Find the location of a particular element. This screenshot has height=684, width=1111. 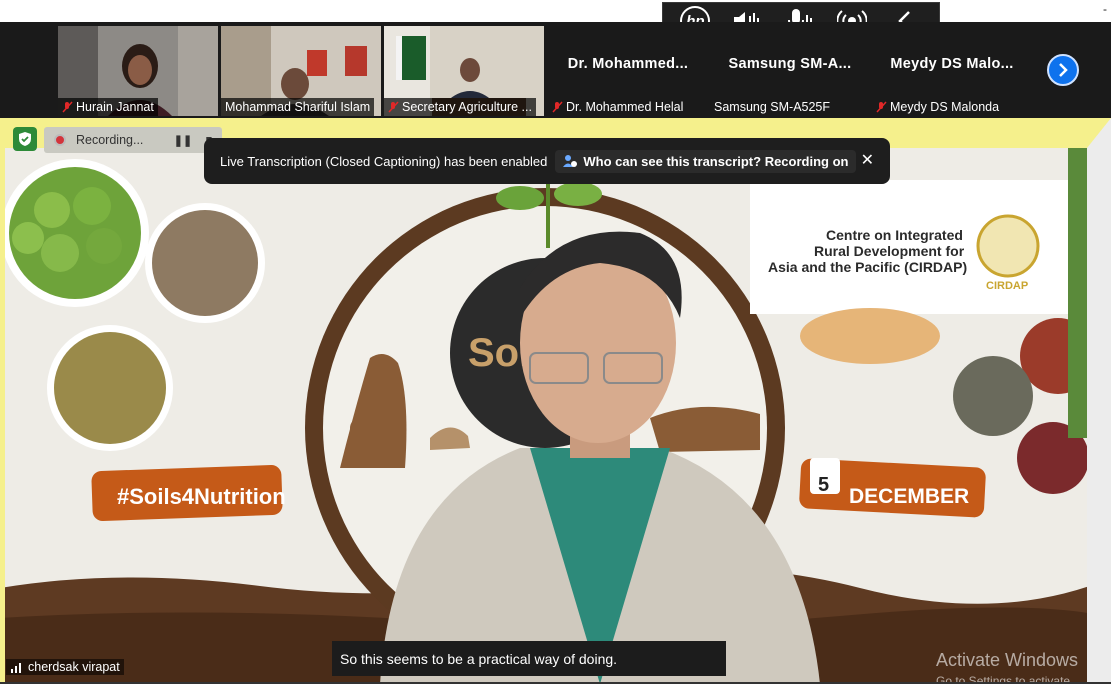

participant-tile: Samsung SM-A... Samsung SM-A525F is located at coordinates (790, 71).